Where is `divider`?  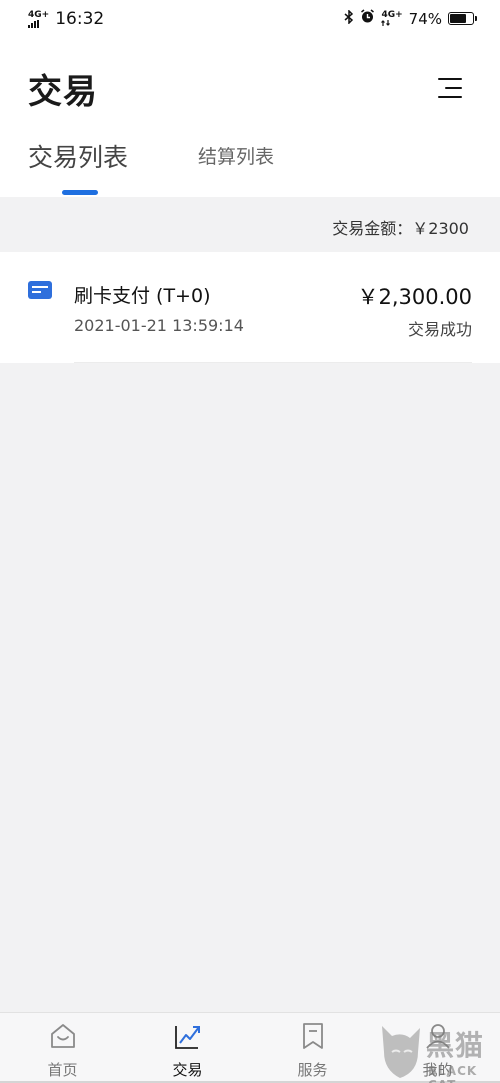 divider is located at coordinates (273, 362).